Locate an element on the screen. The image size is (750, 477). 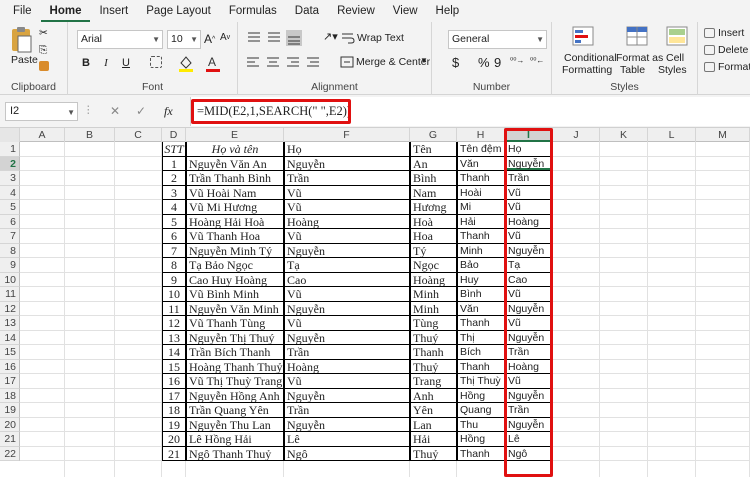
cancel-icon: ✕ is located at coordinates (115, 111).